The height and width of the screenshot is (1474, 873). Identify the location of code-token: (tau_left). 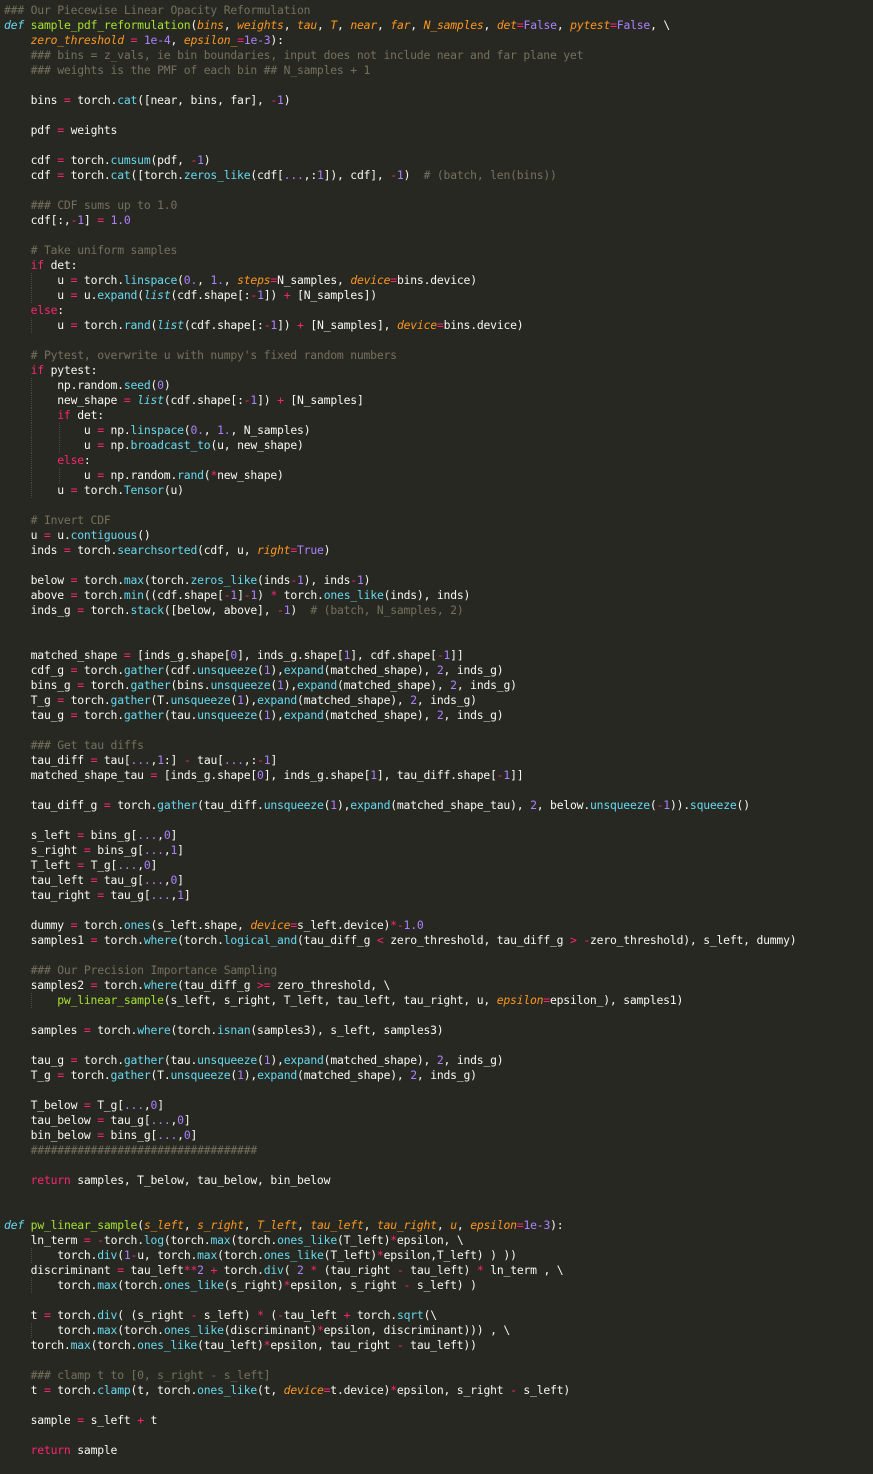
(230, 1345).